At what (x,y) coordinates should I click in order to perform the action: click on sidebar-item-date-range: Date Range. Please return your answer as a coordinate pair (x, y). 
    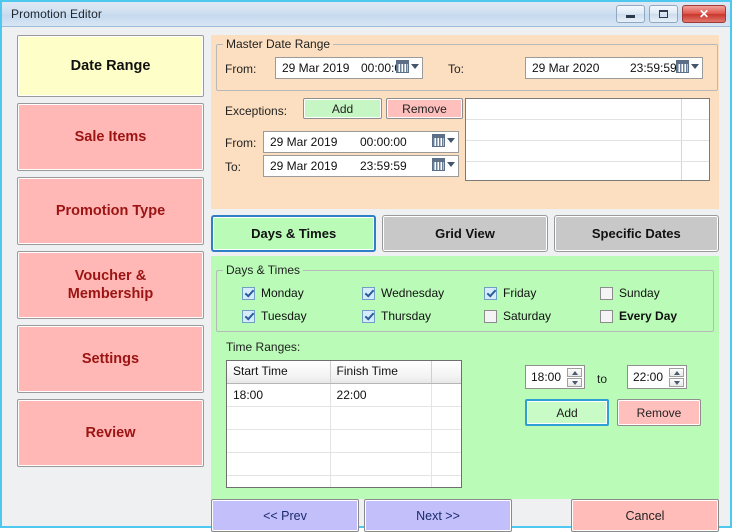
    Looking at the image, I should click on (110, 66).